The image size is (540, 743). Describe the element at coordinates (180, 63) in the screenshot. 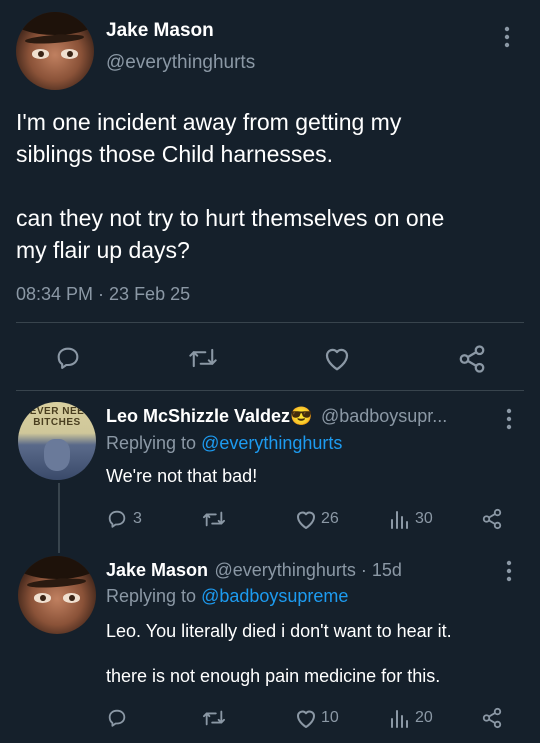

I see `author-handle: @everythinghurts` at that location.